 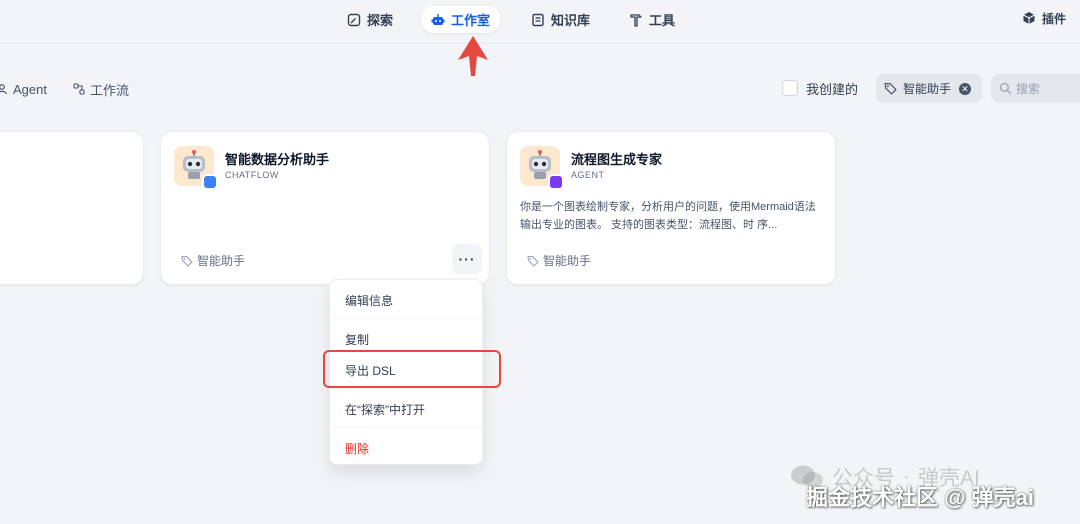 What do you see at coordinates (4, 89) in the screenshot?
I see `user-icon` at bounding box center [4, 89].